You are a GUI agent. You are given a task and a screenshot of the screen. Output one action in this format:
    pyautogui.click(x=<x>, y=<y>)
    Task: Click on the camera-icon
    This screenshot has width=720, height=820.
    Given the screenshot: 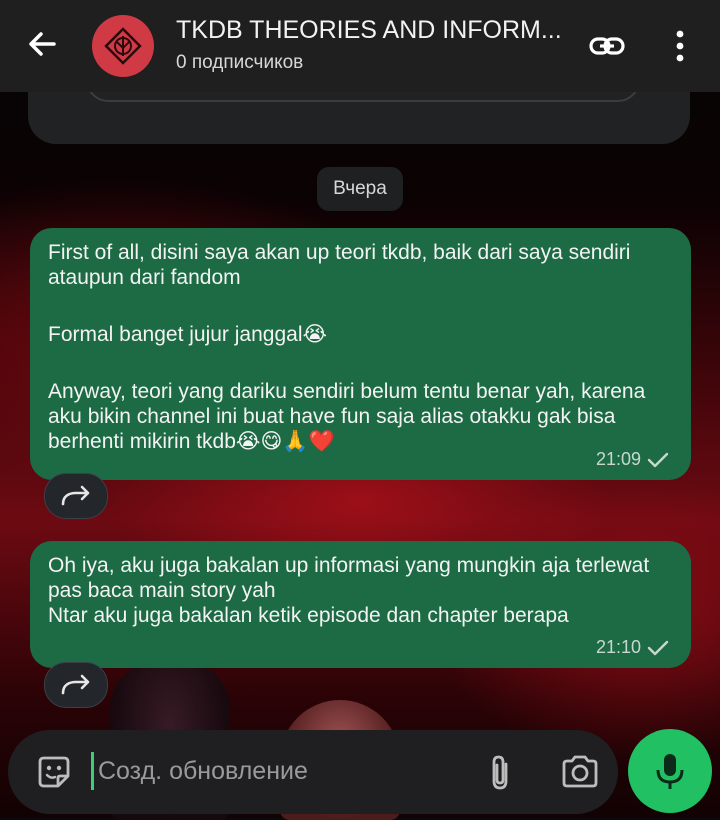 What is the action you would take?
    pyautogui.click(x=580, y=772)
    